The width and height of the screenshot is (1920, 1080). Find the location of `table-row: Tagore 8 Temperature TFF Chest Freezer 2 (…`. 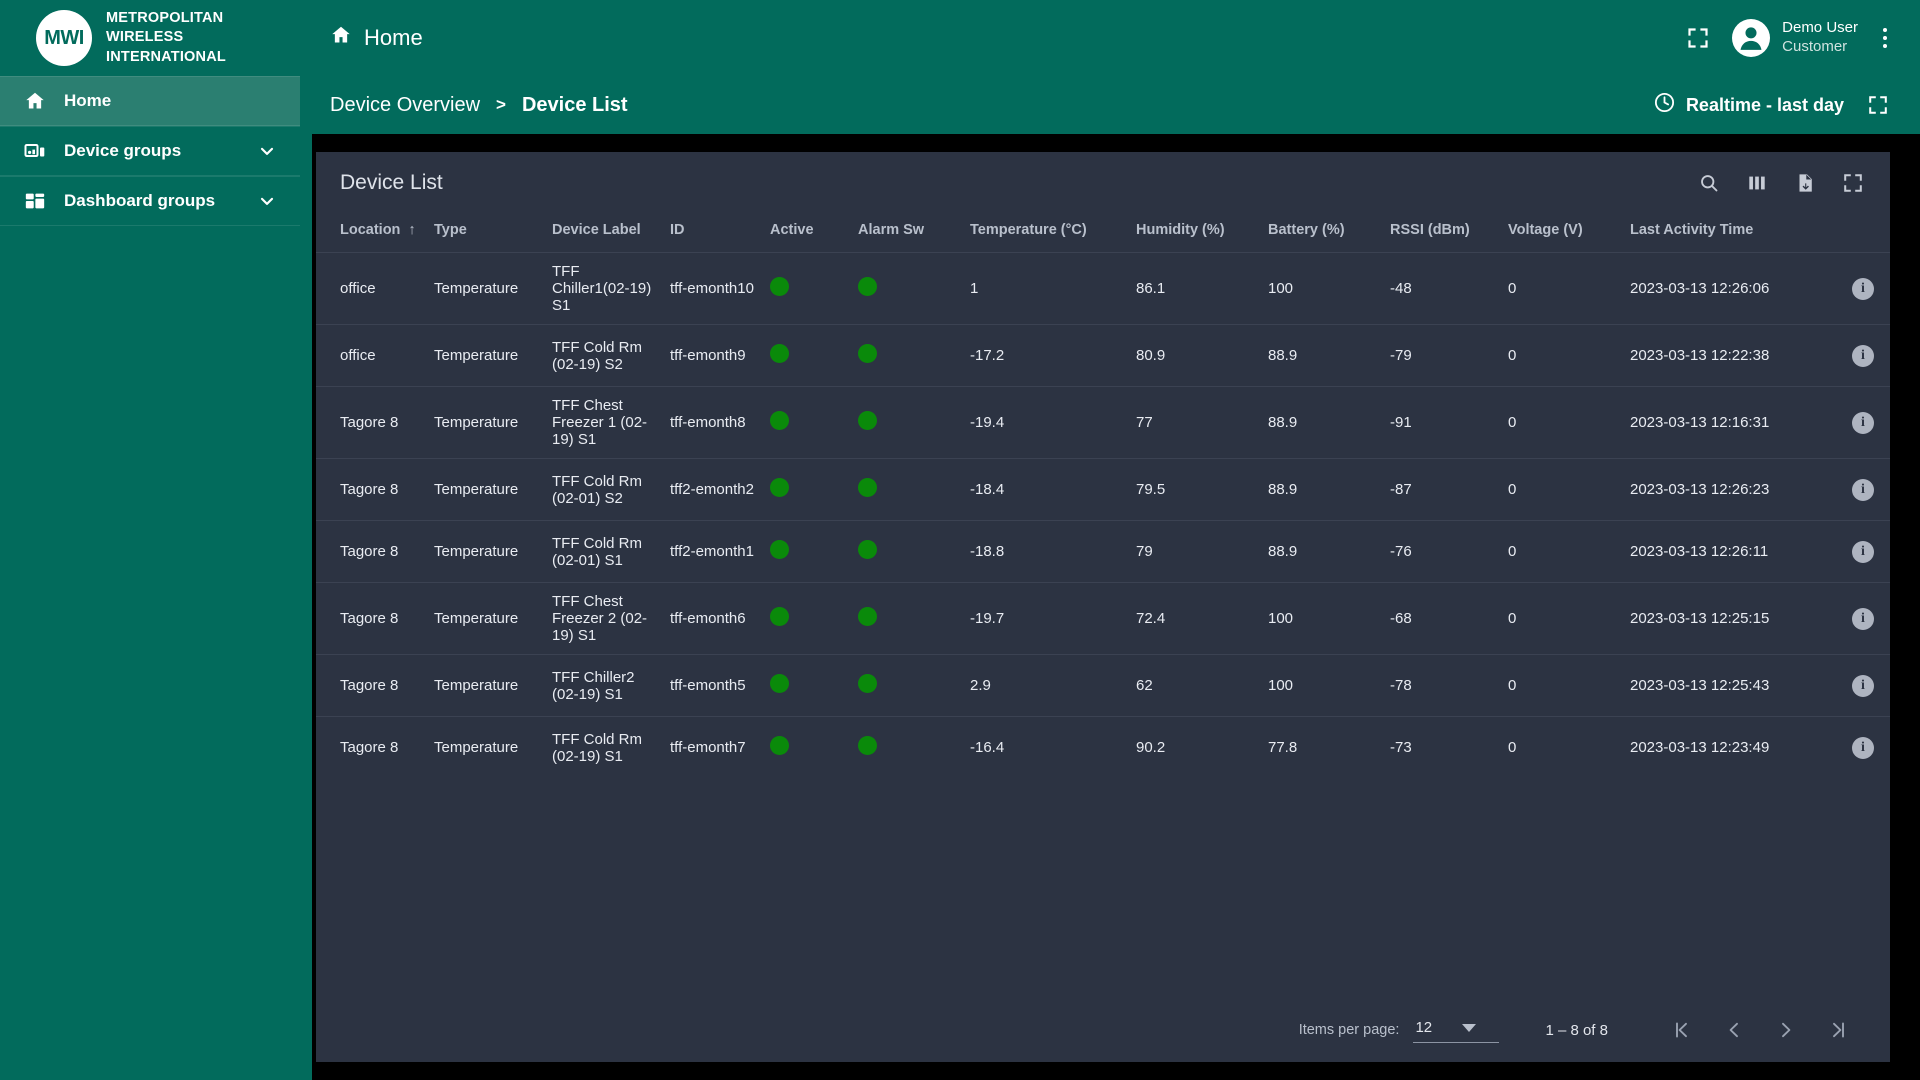

table-row: Tagore 8 Temperature TFF Chest Freezer 2 (… is located at coordinates (1103, 618).